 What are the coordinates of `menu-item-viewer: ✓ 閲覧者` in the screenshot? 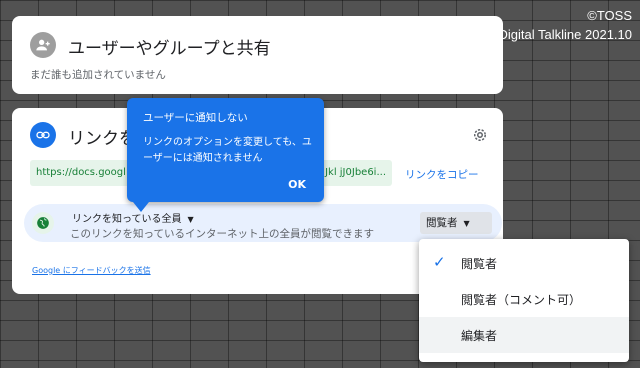 It's located at (524, 263).